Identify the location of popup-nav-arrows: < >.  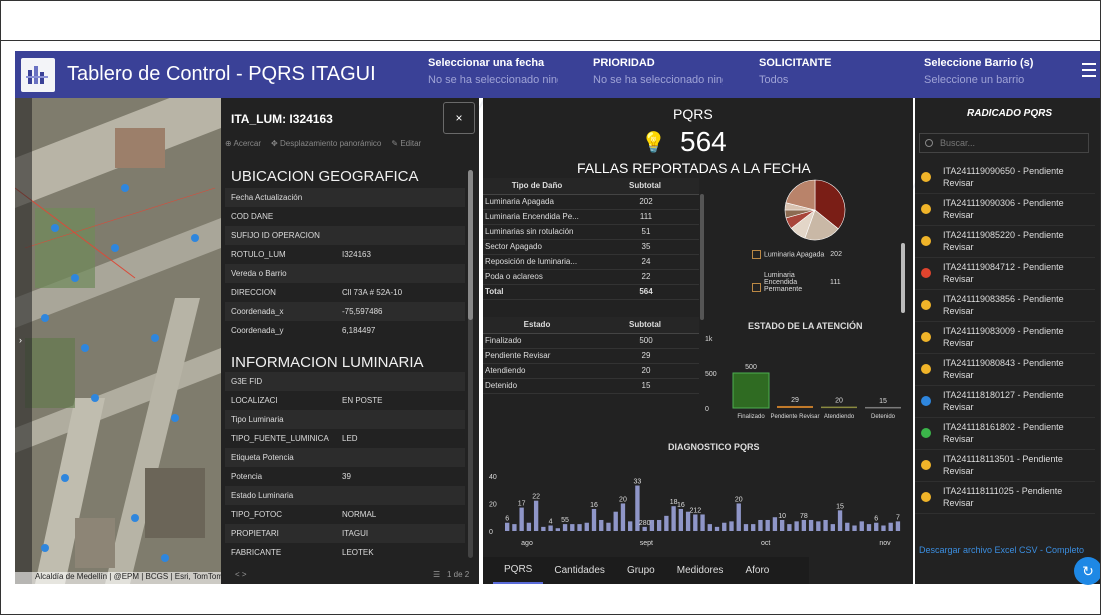
(241, 574).